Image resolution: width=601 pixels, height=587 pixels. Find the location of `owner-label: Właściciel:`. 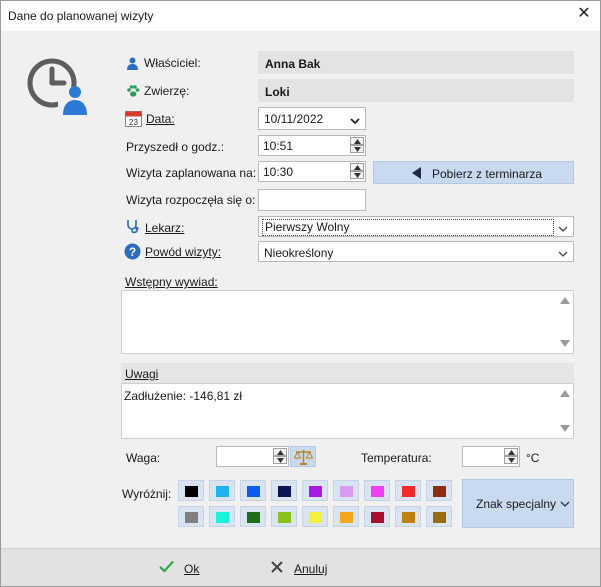

owner-label: Właściciel: is located at coordinates (172, 63).